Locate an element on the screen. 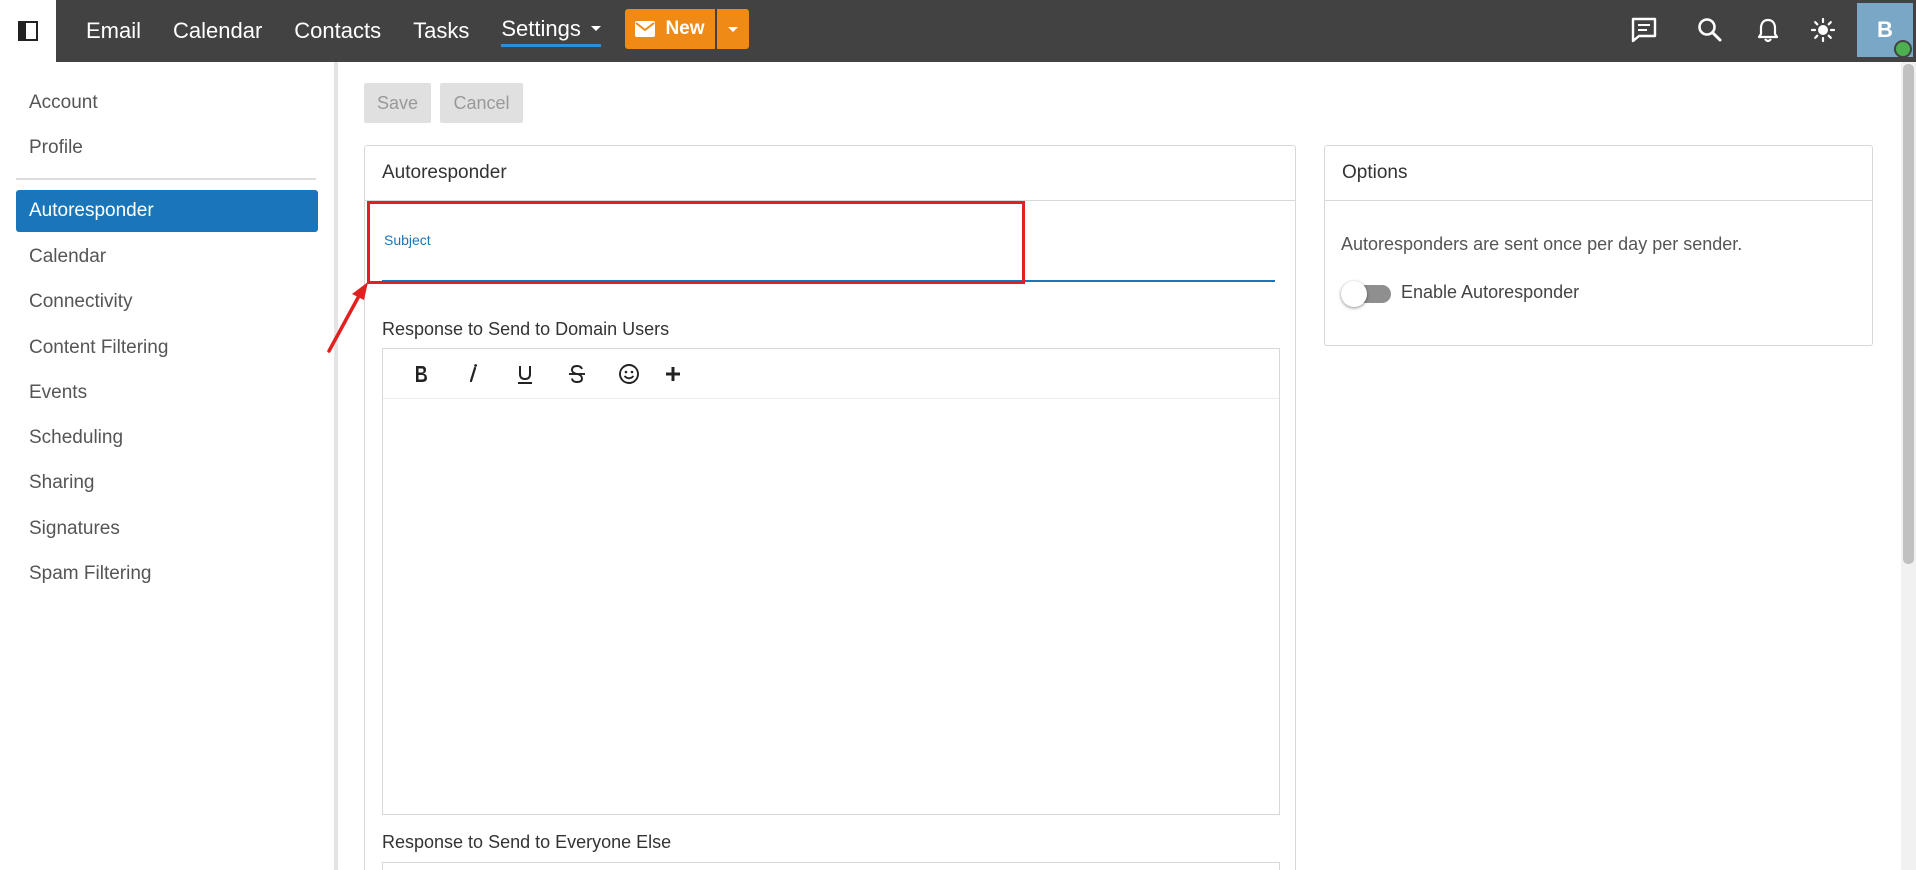  bell-icon is located at coordinates (1768, 30).